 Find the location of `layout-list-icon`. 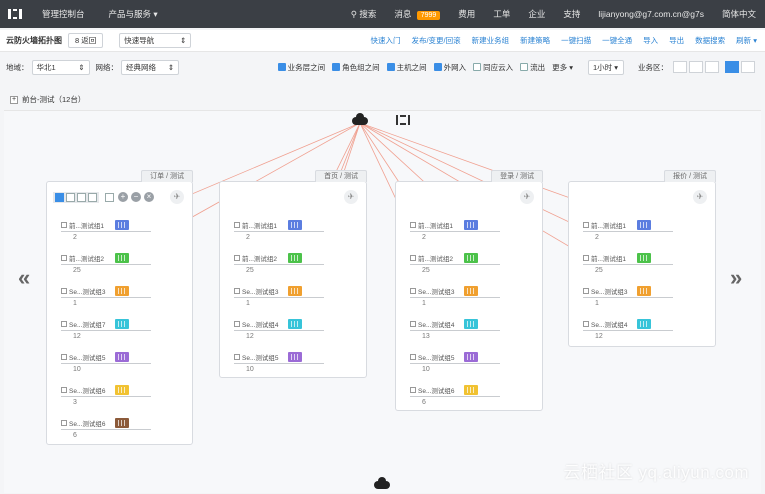

layout-list-icon is located at coordinates (70, 197).